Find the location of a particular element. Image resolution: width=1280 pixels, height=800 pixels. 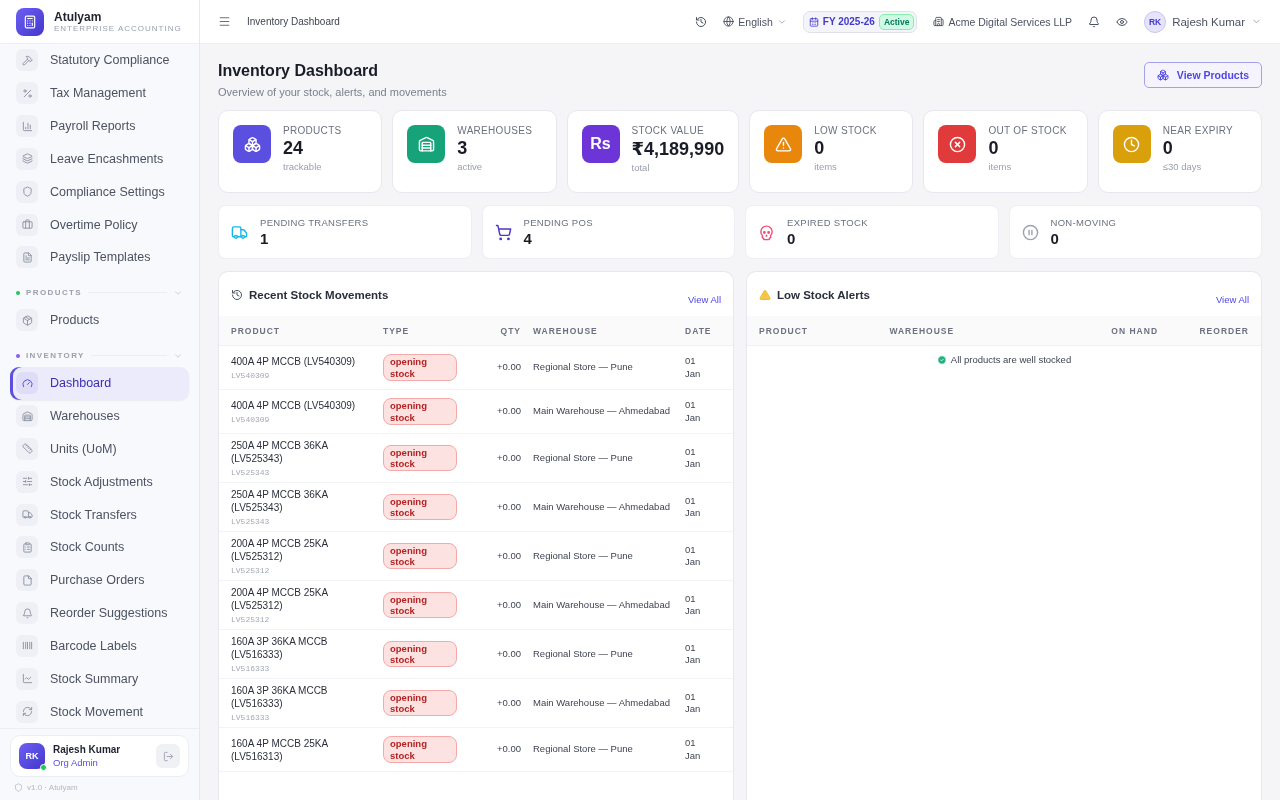

language-select: English is located at coordinates (755, 21).